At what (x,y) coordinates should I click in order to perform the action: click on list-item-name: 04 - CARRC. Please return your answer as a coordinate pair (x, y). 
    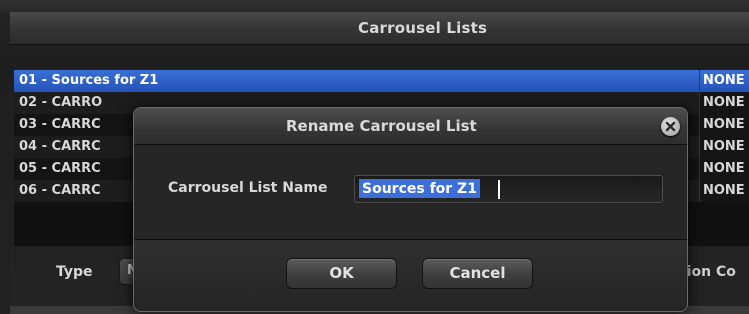
    Looking at the image, I should click on (60, 146).